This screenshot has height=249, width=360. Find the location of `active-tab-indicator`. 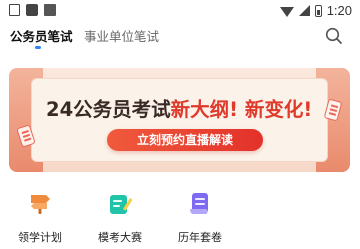

active-tab-indicator is located at coordinates (38, 47).